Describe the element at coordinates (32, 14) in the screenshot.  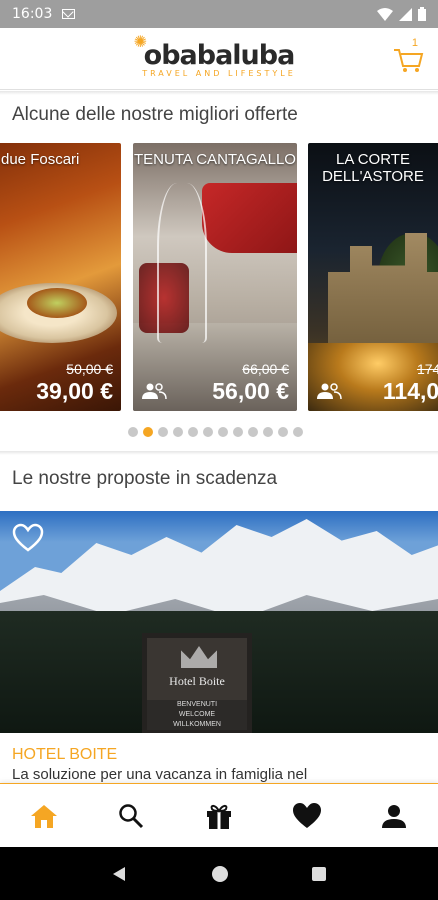
I see `status-time: 16:03` at that location.